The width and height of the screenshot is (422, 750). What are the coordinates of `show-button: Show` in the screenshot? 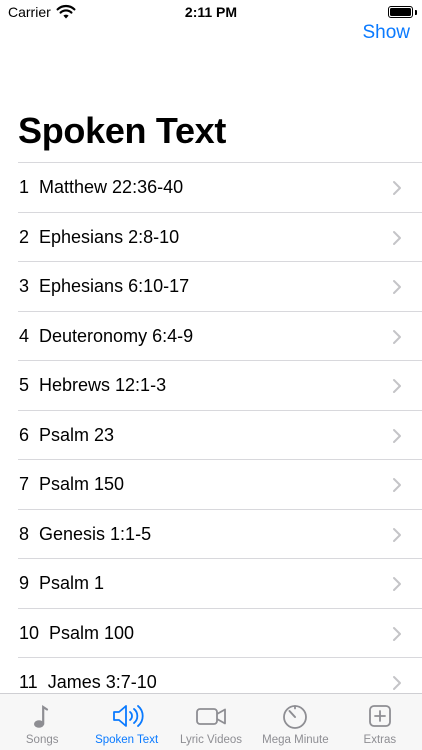 It's located at (386, 33).